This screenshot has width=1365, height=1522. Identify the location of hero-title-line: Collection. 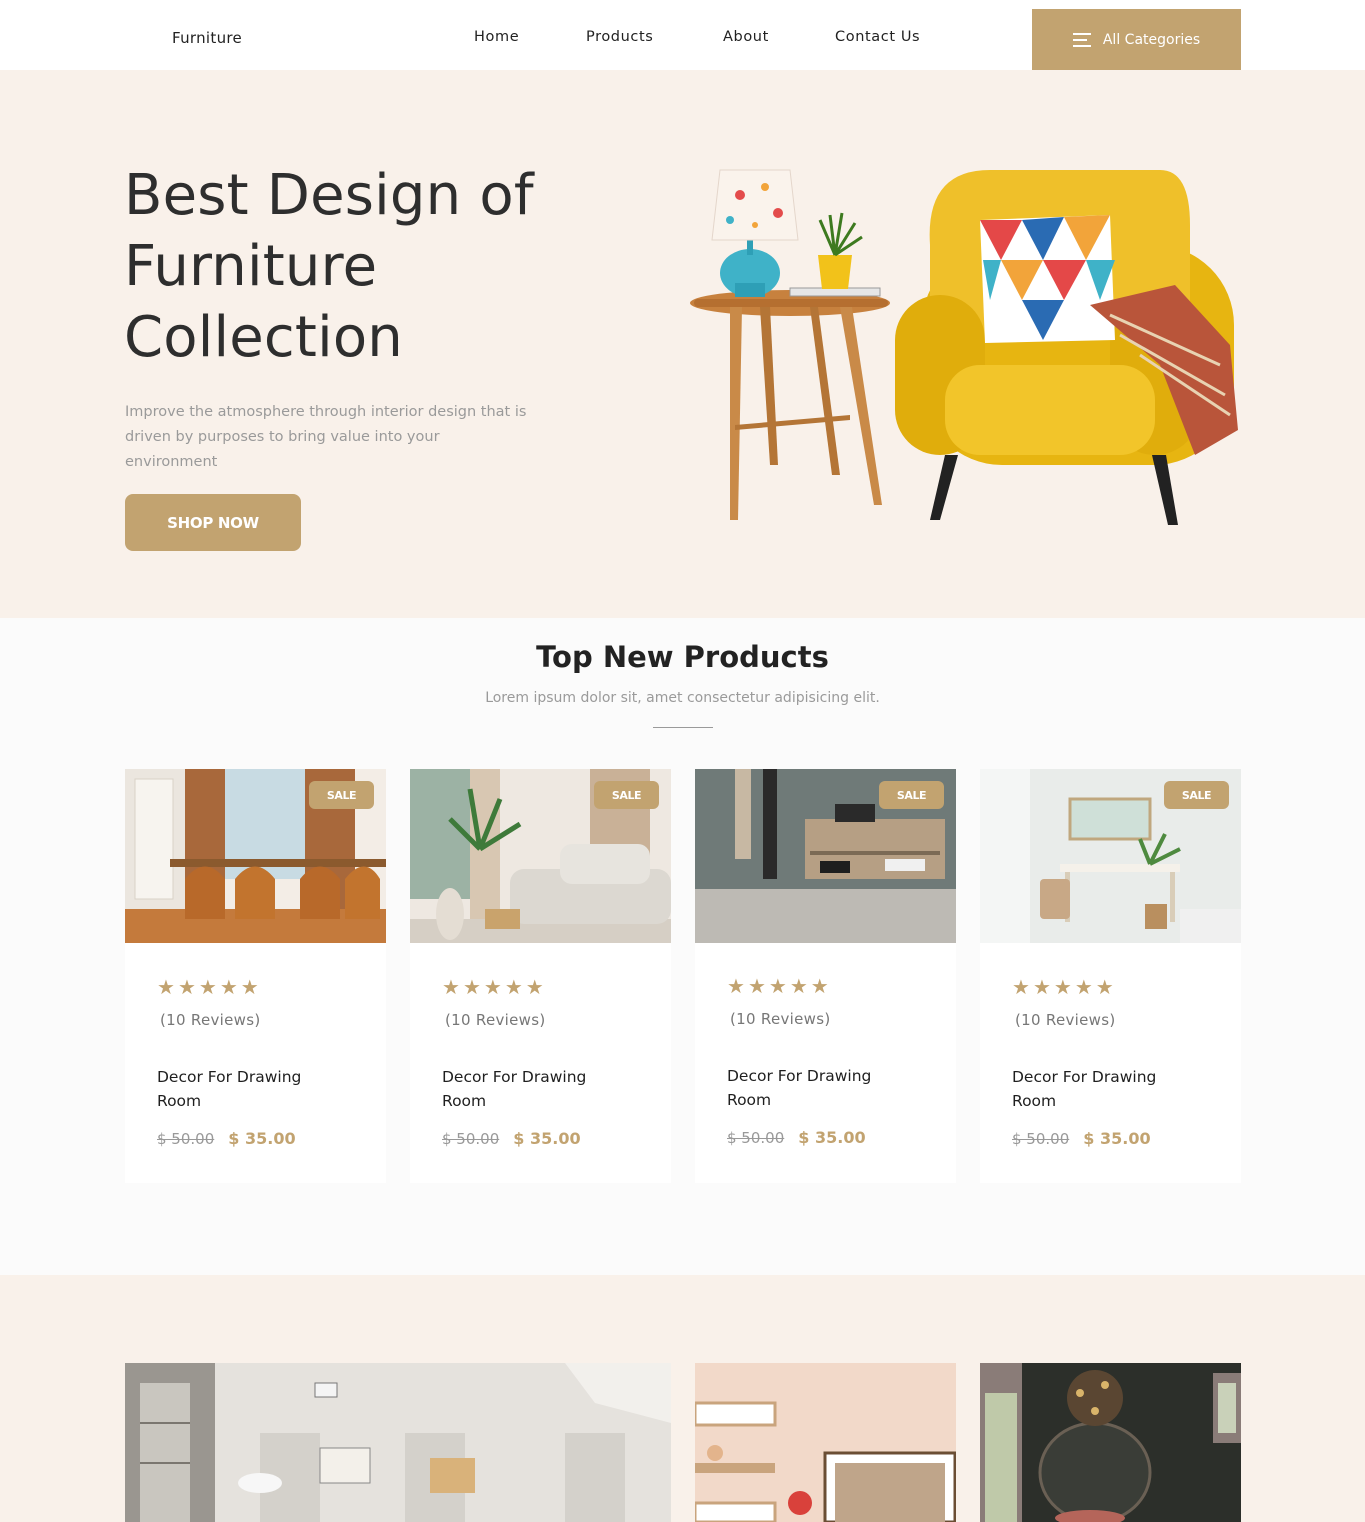
(263, 337).